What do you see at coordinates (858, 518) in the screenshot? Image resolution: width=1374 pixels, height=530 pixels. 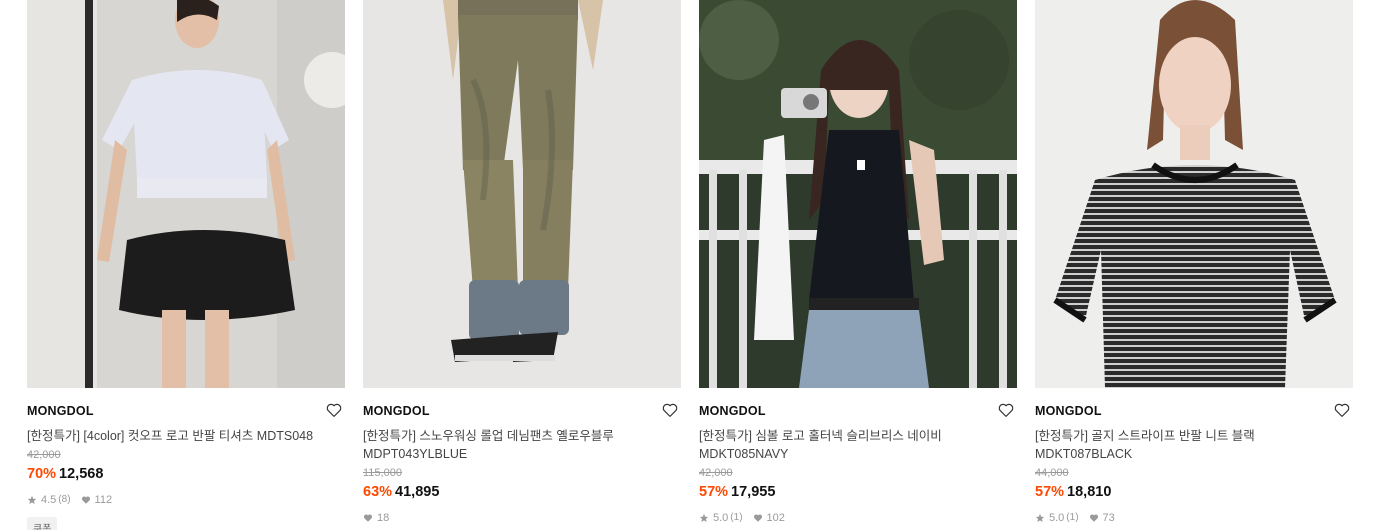 I see `product-meta: 5.0 (1) 102` at bounding box center [858, 518].